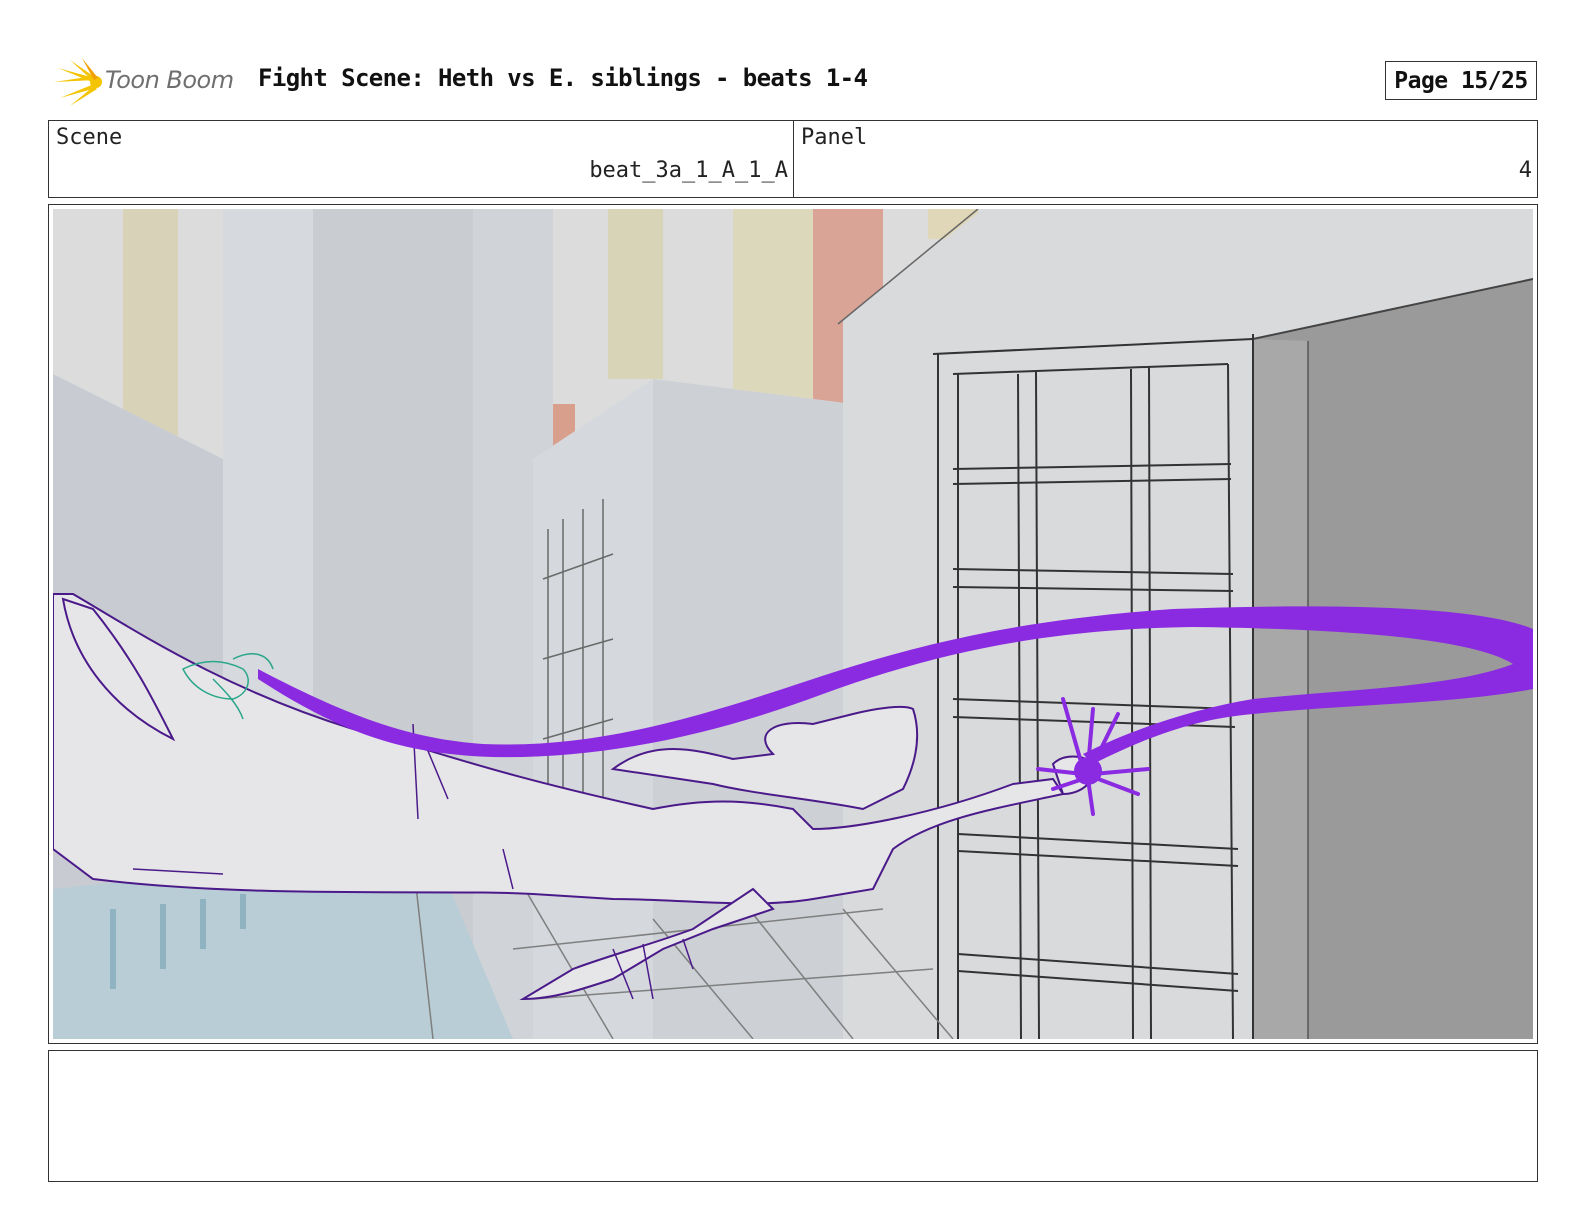 The height and width of the screenshot is (1224, 1584). I want to click on scene-label: Scene, so click(89, 137).